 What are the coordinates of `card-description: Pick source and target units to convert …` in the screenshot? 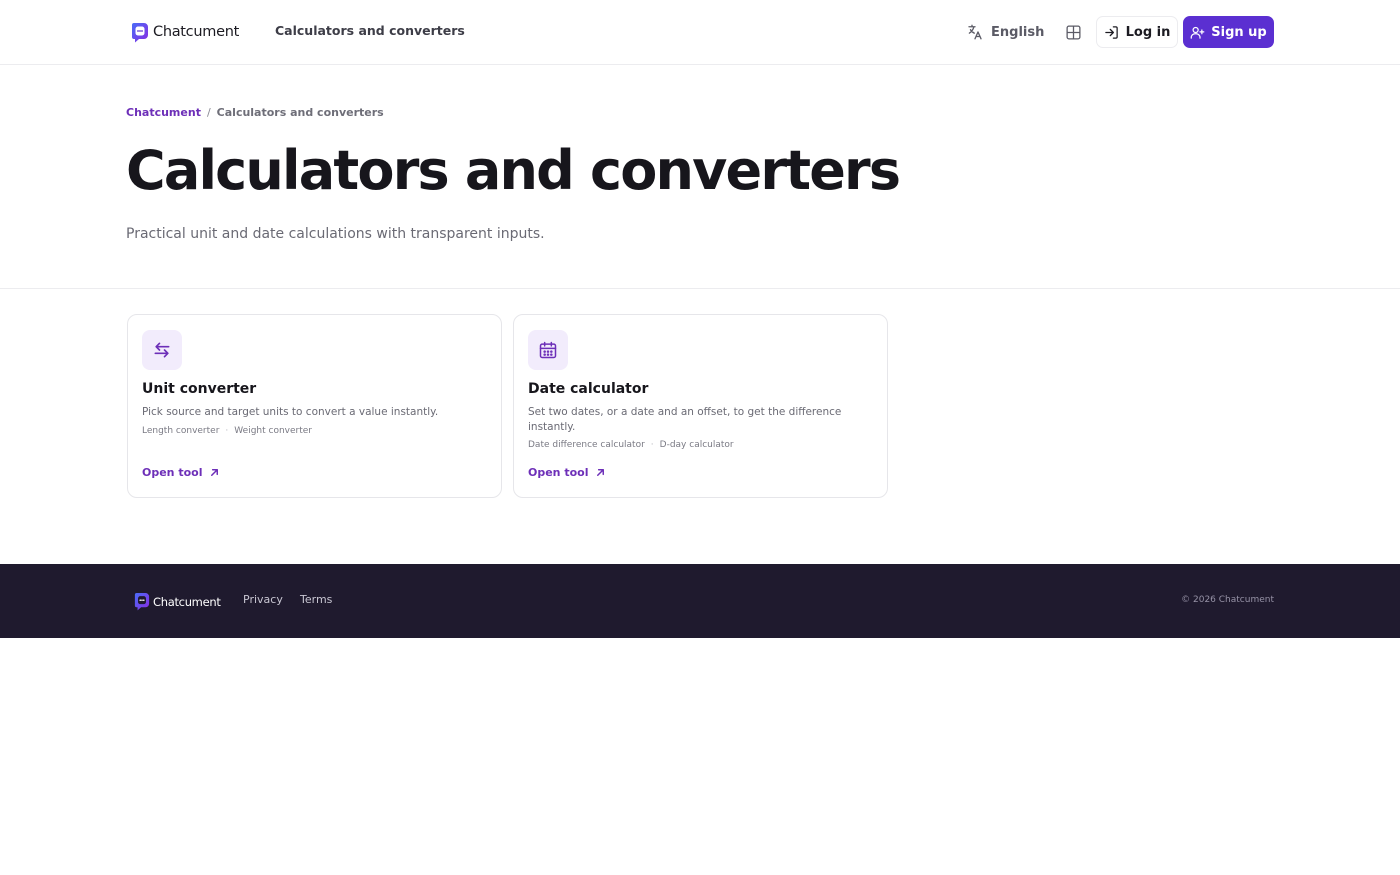 It's located at (290, 412).